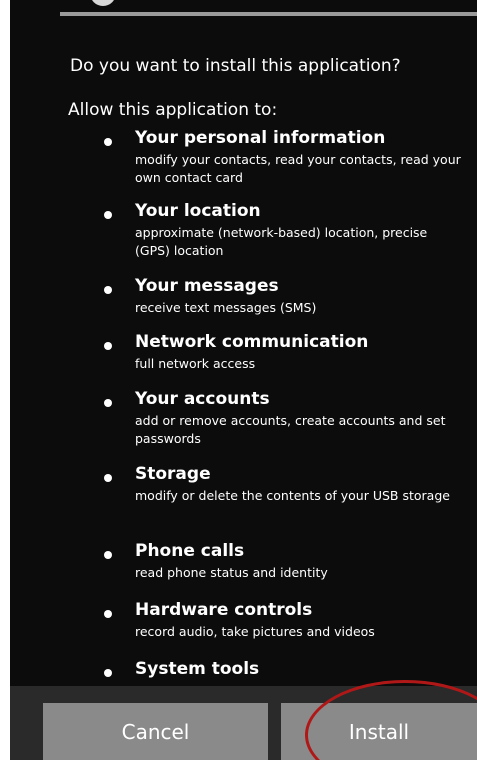 Image resolution: width=477 pixels, height=760 pixels. I want to click on permission-title: Storage, so click(173, 474).